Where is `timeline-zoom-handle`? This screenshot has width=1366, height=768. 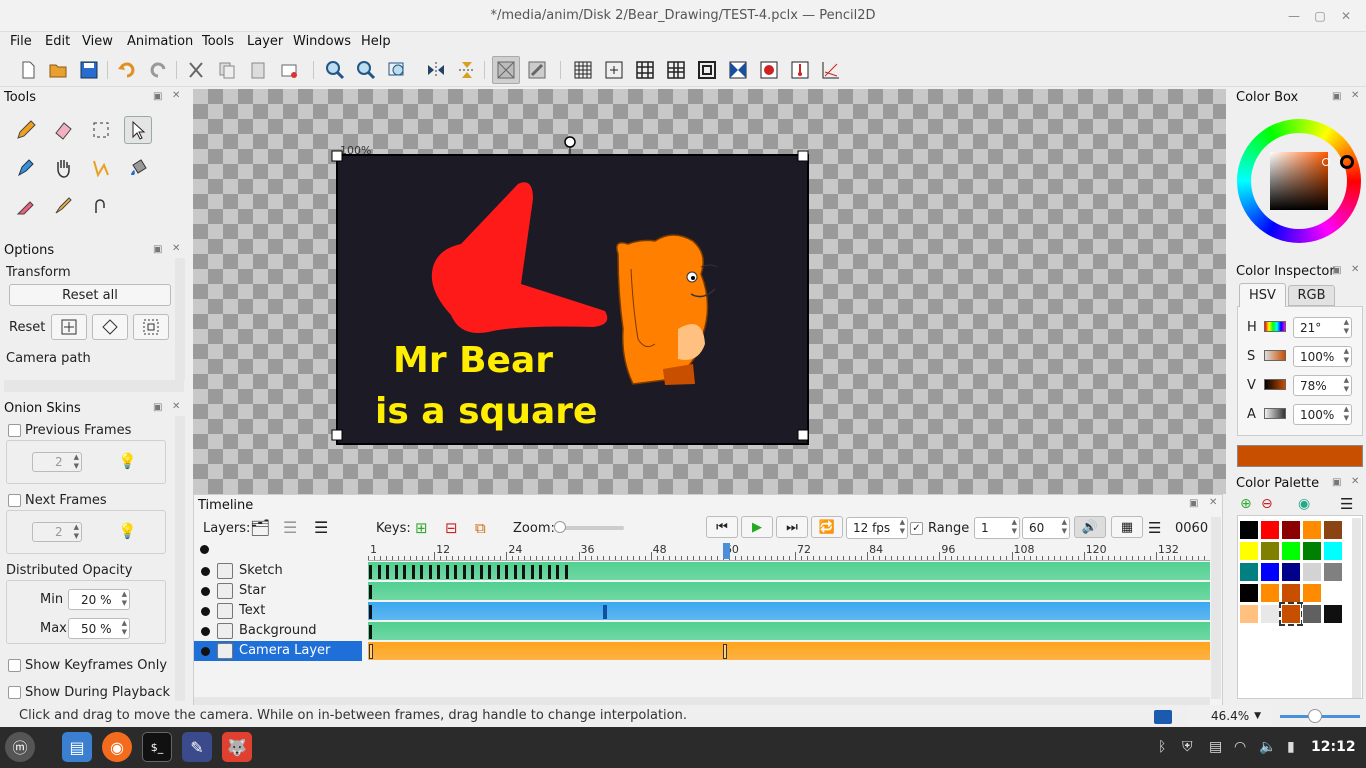
timeline-zoom-handle is located at coordinates (560, 527).